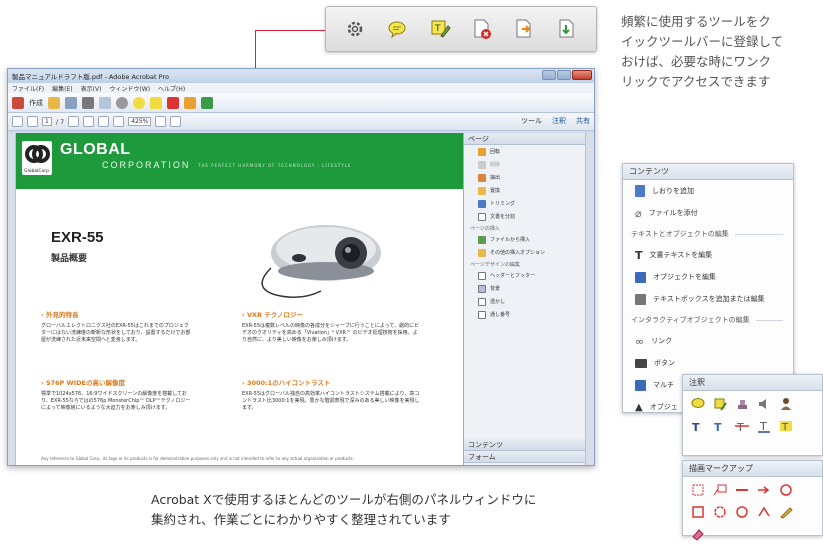  Describe the element at coordinates (529, 164) in the screenshot. I see `tool-delete: 削除` at that location.